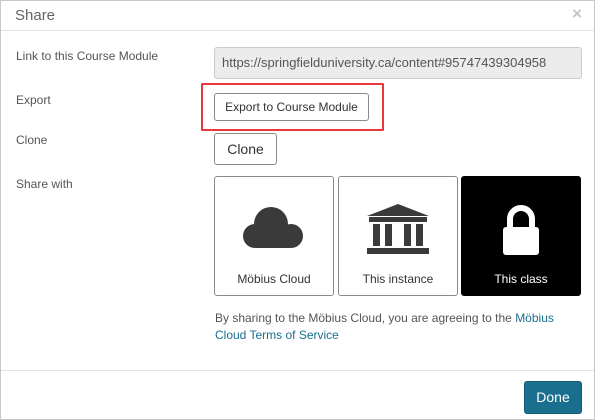  What do you see at coordinates (274, 230) in the screenshot?
I see `cloud-icon` at bounding box center [274, 230].